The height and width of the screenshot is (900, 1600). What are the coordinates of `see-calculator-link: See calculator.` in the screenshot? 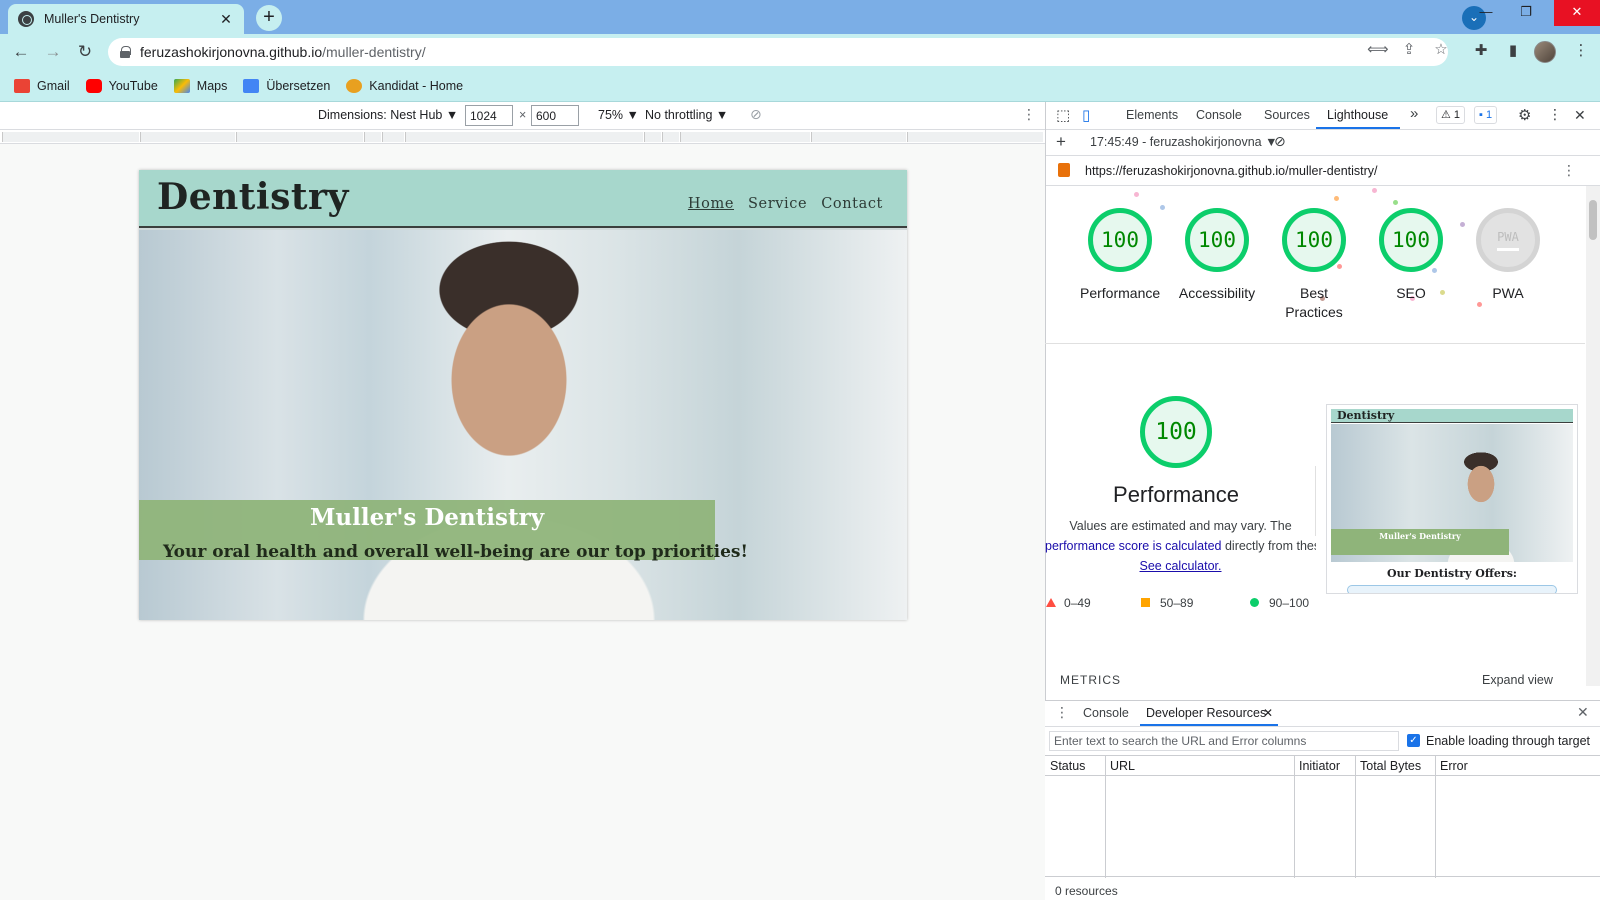 It's located at (1181, 566).